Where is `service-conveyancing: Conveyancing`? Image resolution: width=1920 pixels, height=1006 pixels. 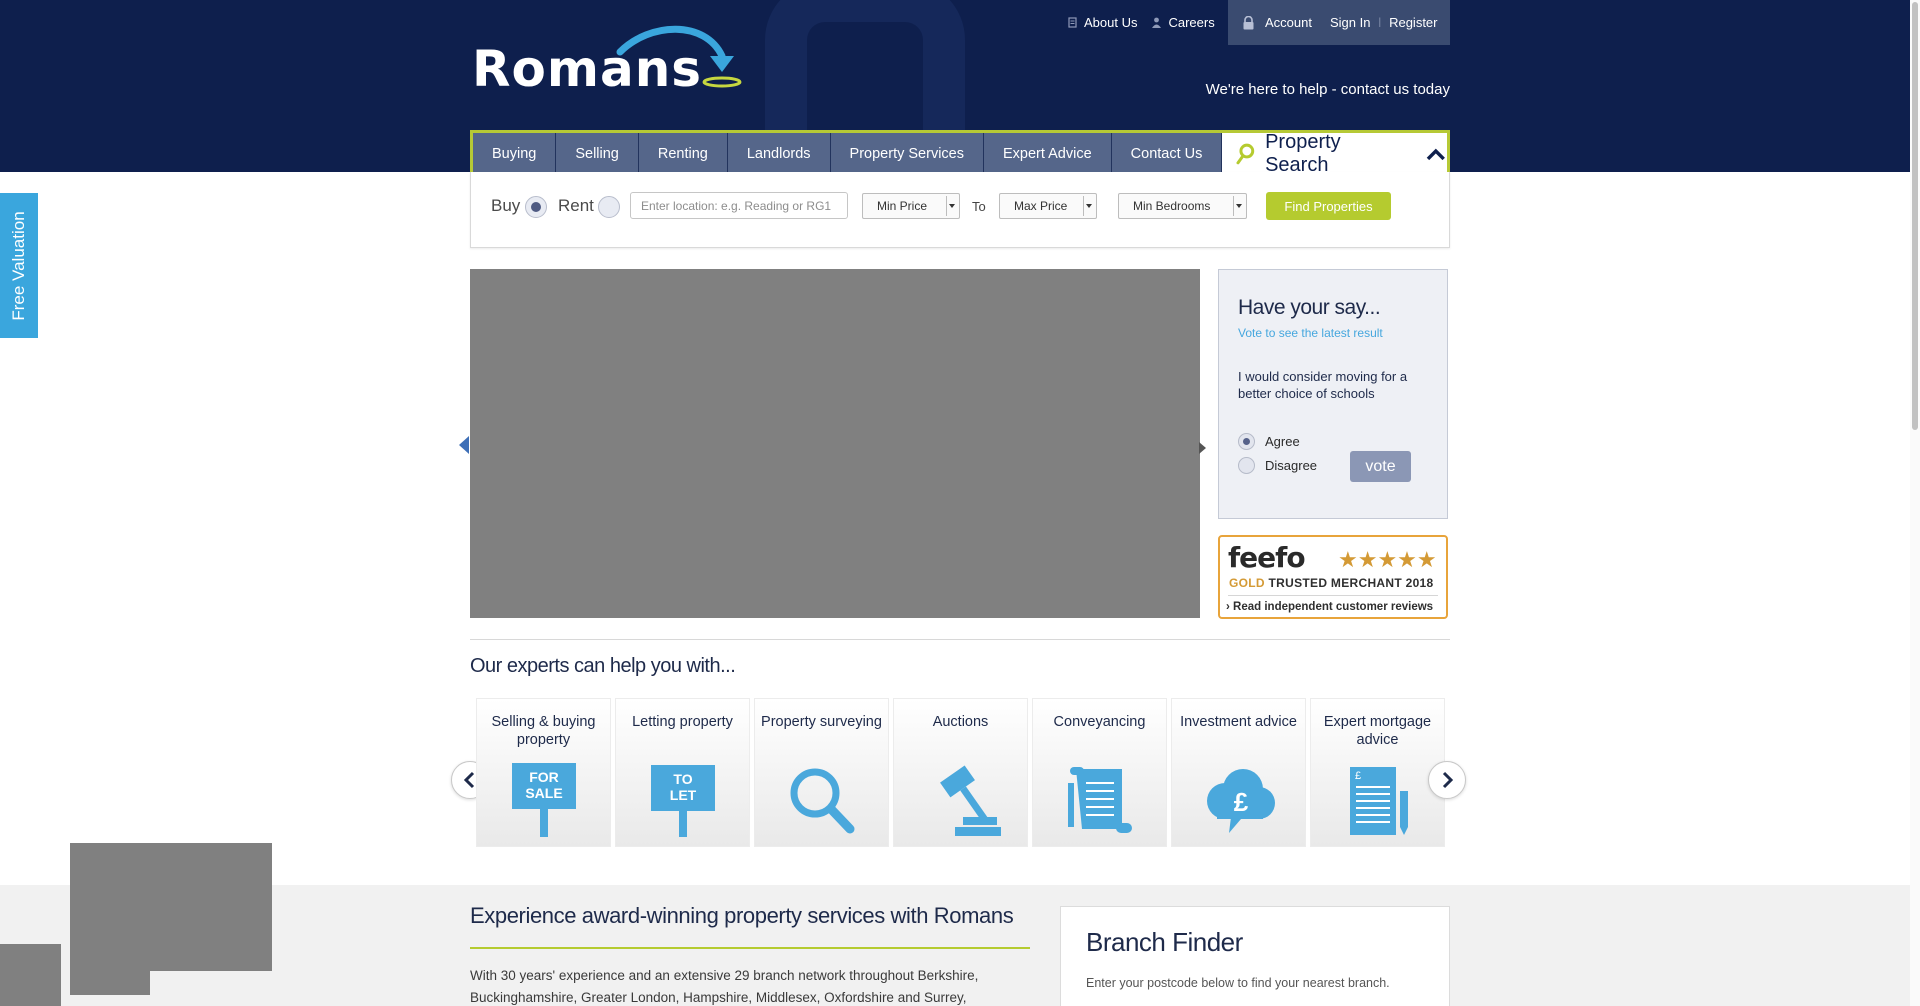
service-conveyancing: Conveyancing is located at coordinates (1099, 772).